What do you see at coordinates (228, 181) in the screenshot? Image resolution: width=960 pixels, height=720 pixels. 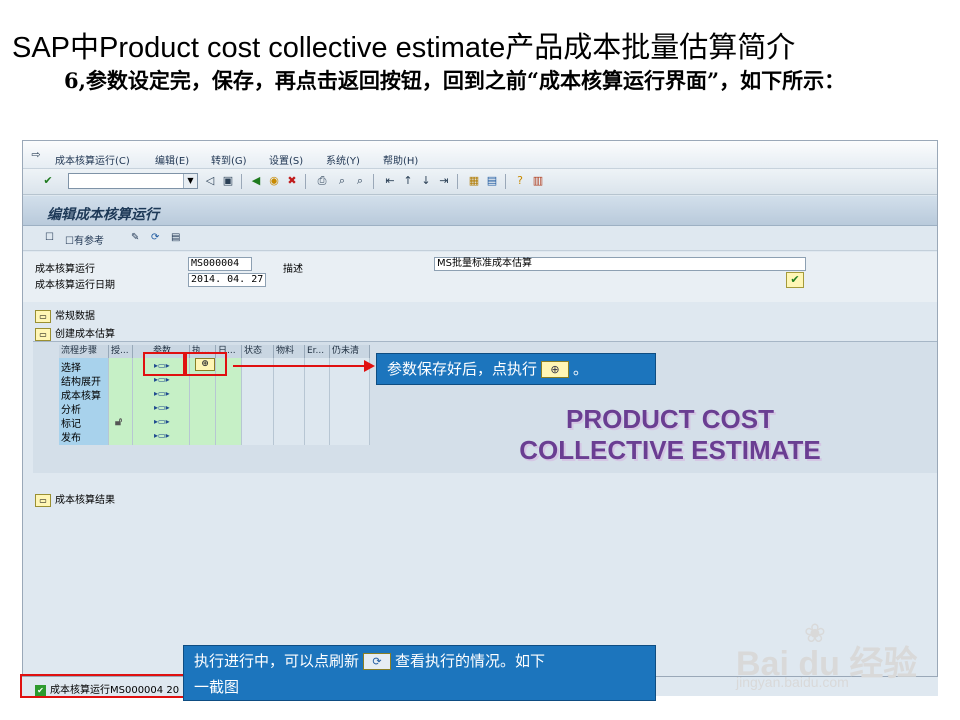 I see `save-icon: ▣` at bounding box center [228, 181].